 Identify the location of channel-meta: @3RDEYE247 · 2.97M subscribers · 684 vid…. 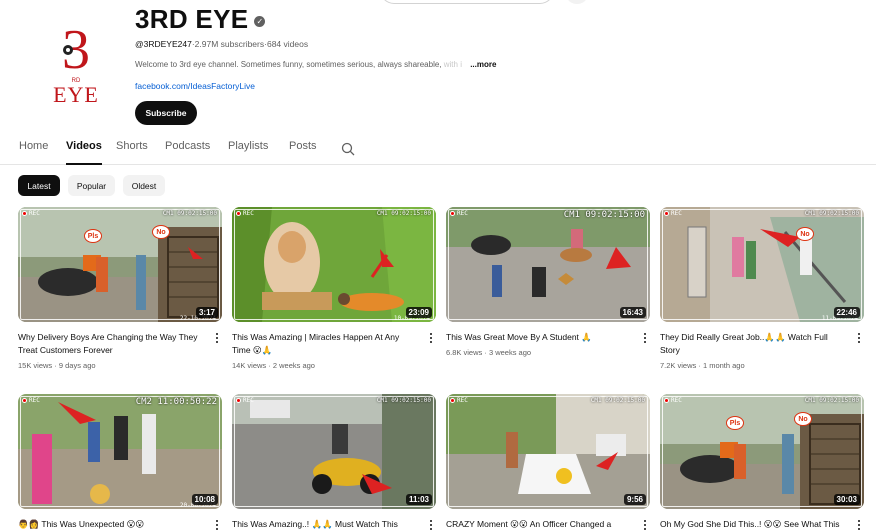
(221, 44).